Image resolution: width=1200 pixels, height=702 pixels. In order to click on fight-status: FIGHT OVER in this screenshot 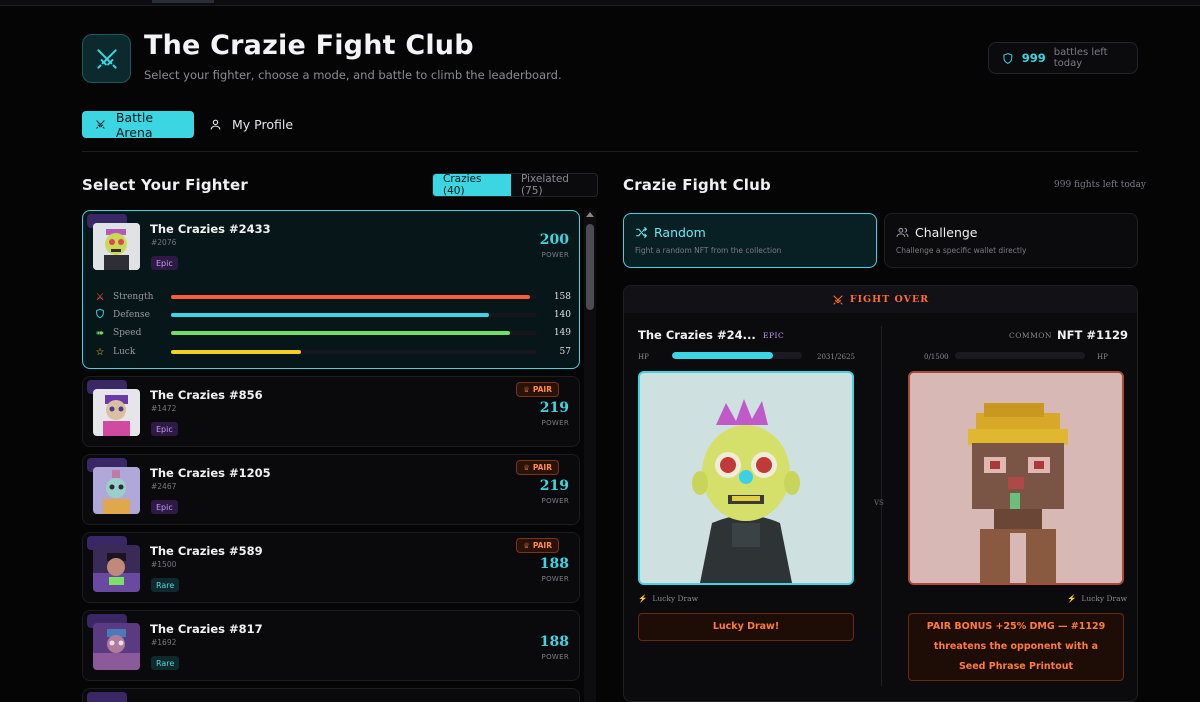, I will do `click(889, 299)`.